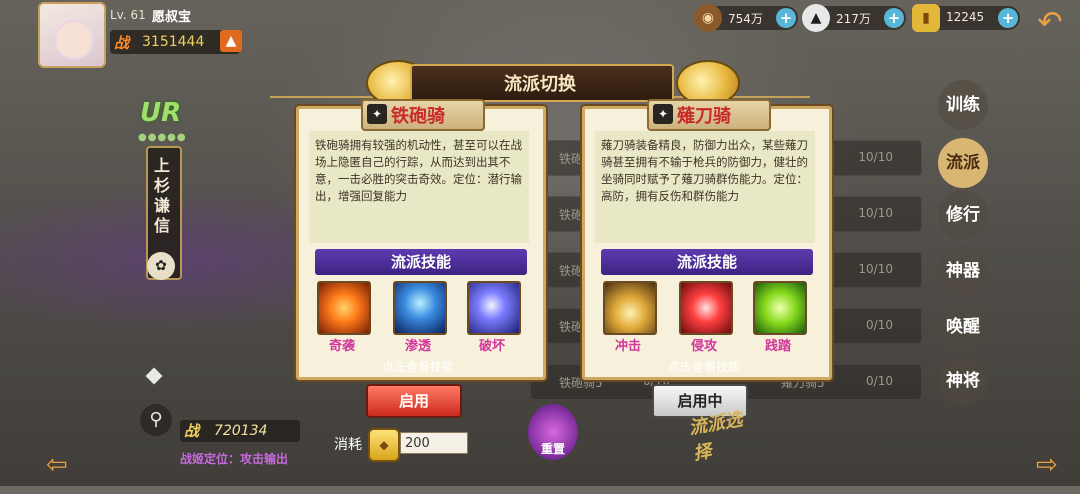  I want to click on cost-label: 消耗, so click(348, 445).